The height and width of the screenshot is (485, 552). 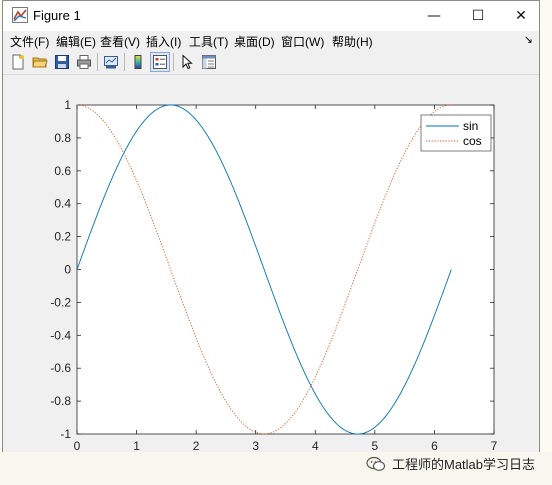 What do you see at coordinates (60, 368) in the screenshot?
I see `y-tick-label: -0.6` at bounding box center [60, 368].